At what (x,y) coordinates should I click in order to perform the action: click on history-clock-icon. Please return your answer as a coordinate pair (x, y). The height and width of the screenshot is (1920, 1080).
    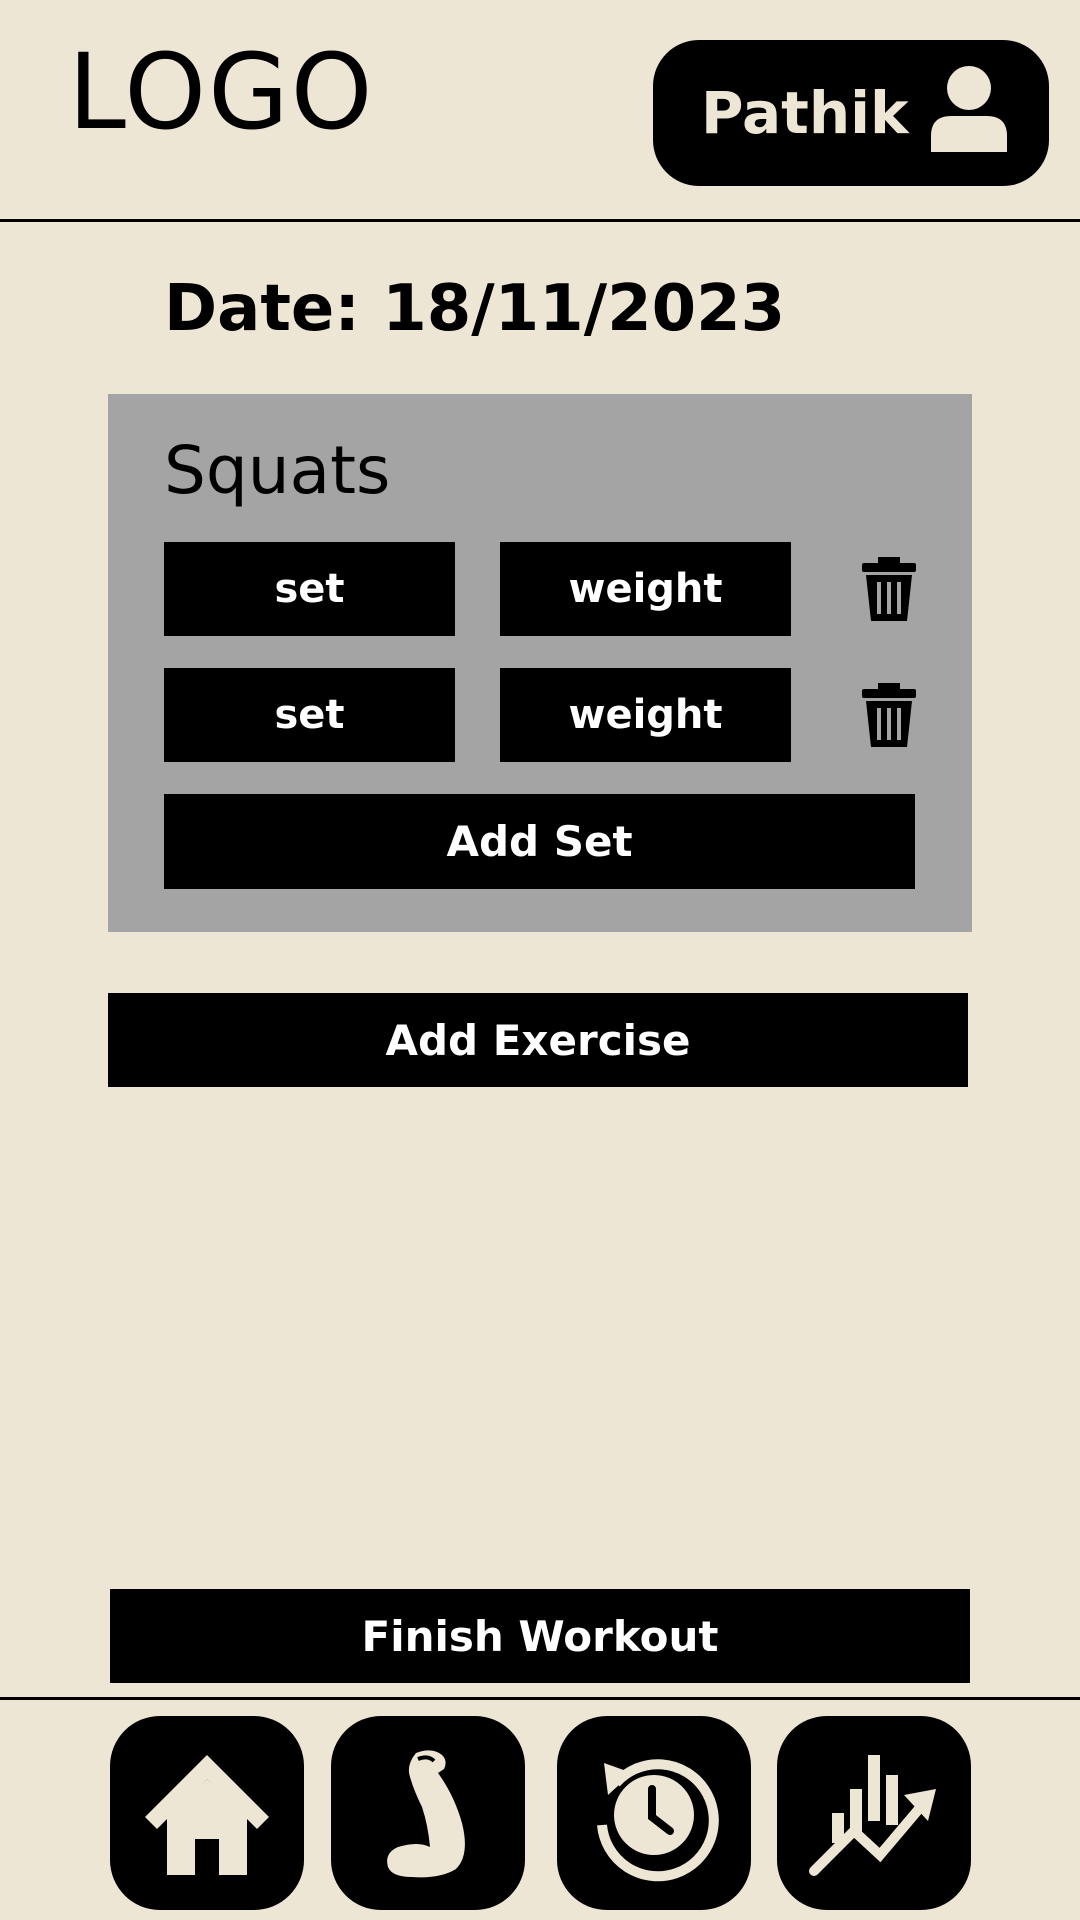
    Looking at the image, I should click on (658, 1820).